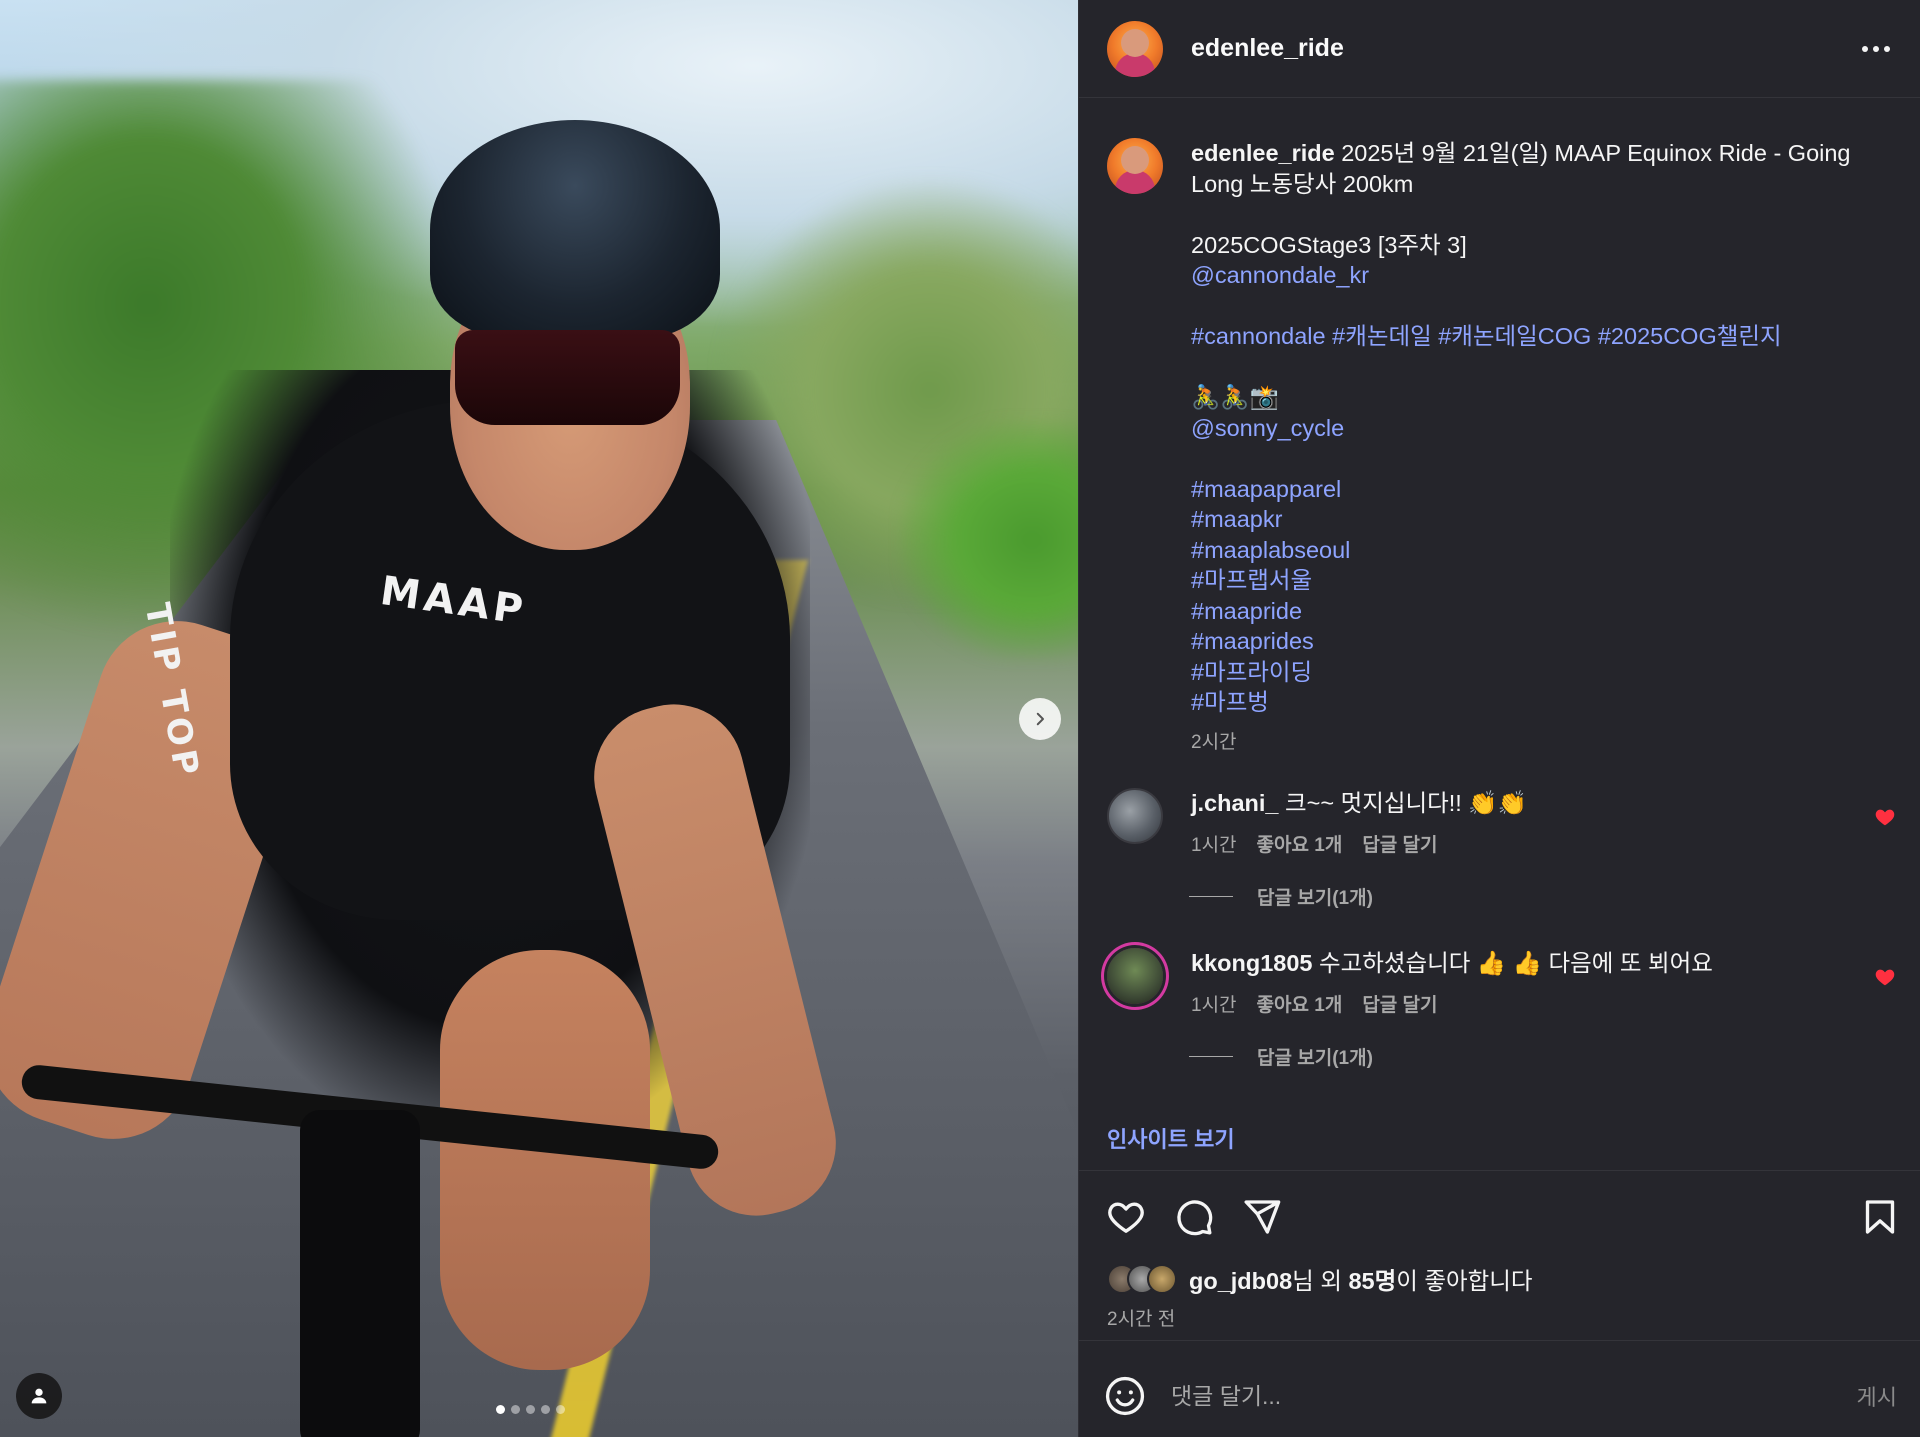 The image size is (1920, 1437). Describe the element at coordinates (1541, 580) in the screenshot. I see `hashtag-link: #마프랩서울` at that location.